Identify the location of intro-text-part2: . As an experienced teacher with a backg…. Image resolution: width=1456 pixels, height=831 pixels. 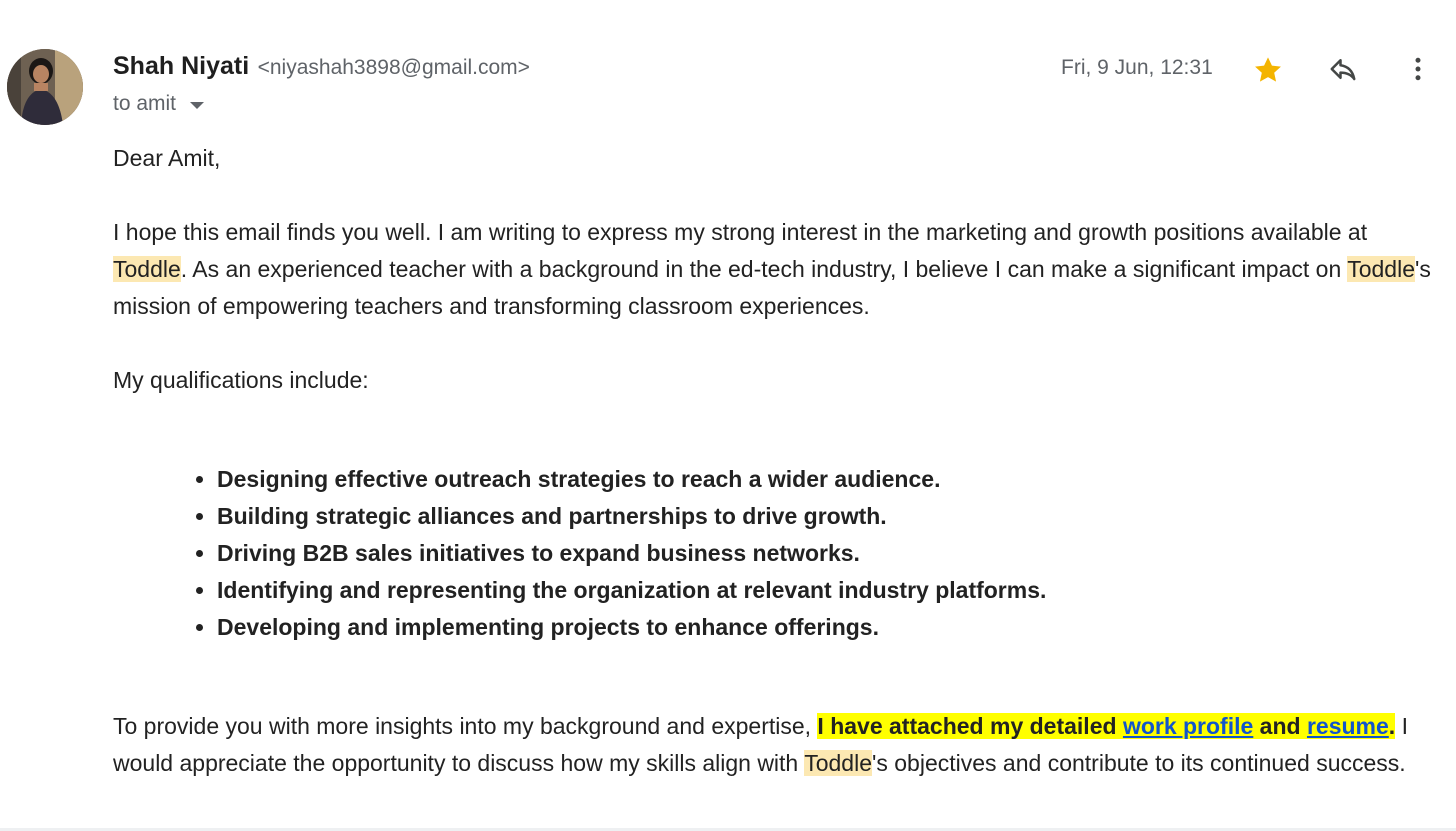
(764, 269).